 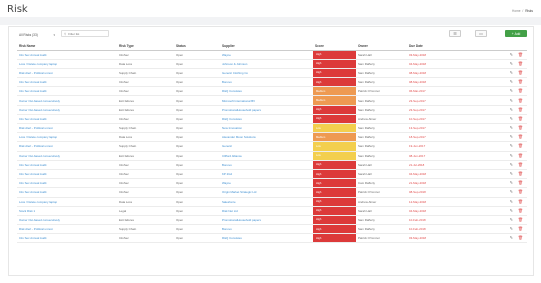 I want to click on column-header-supplier: Supplier, so click(x=266, y=47).